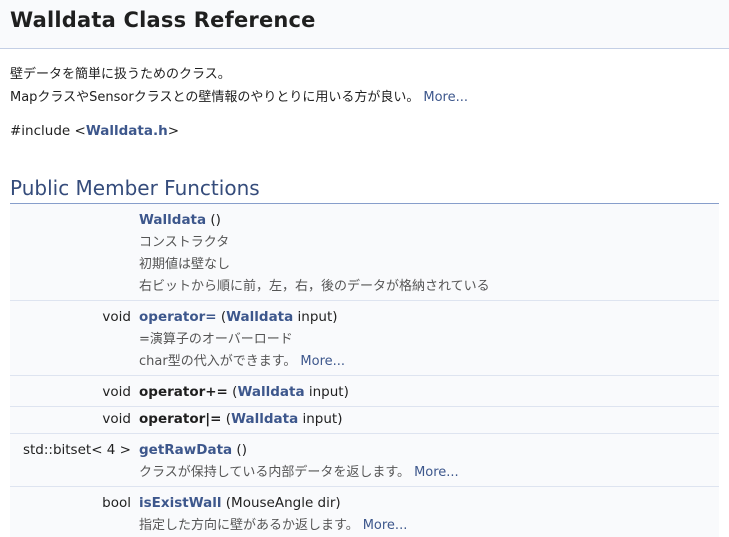  Describe the element at coordinates (74, 512) in the screenshot. I see `member-type: bool` at that location.